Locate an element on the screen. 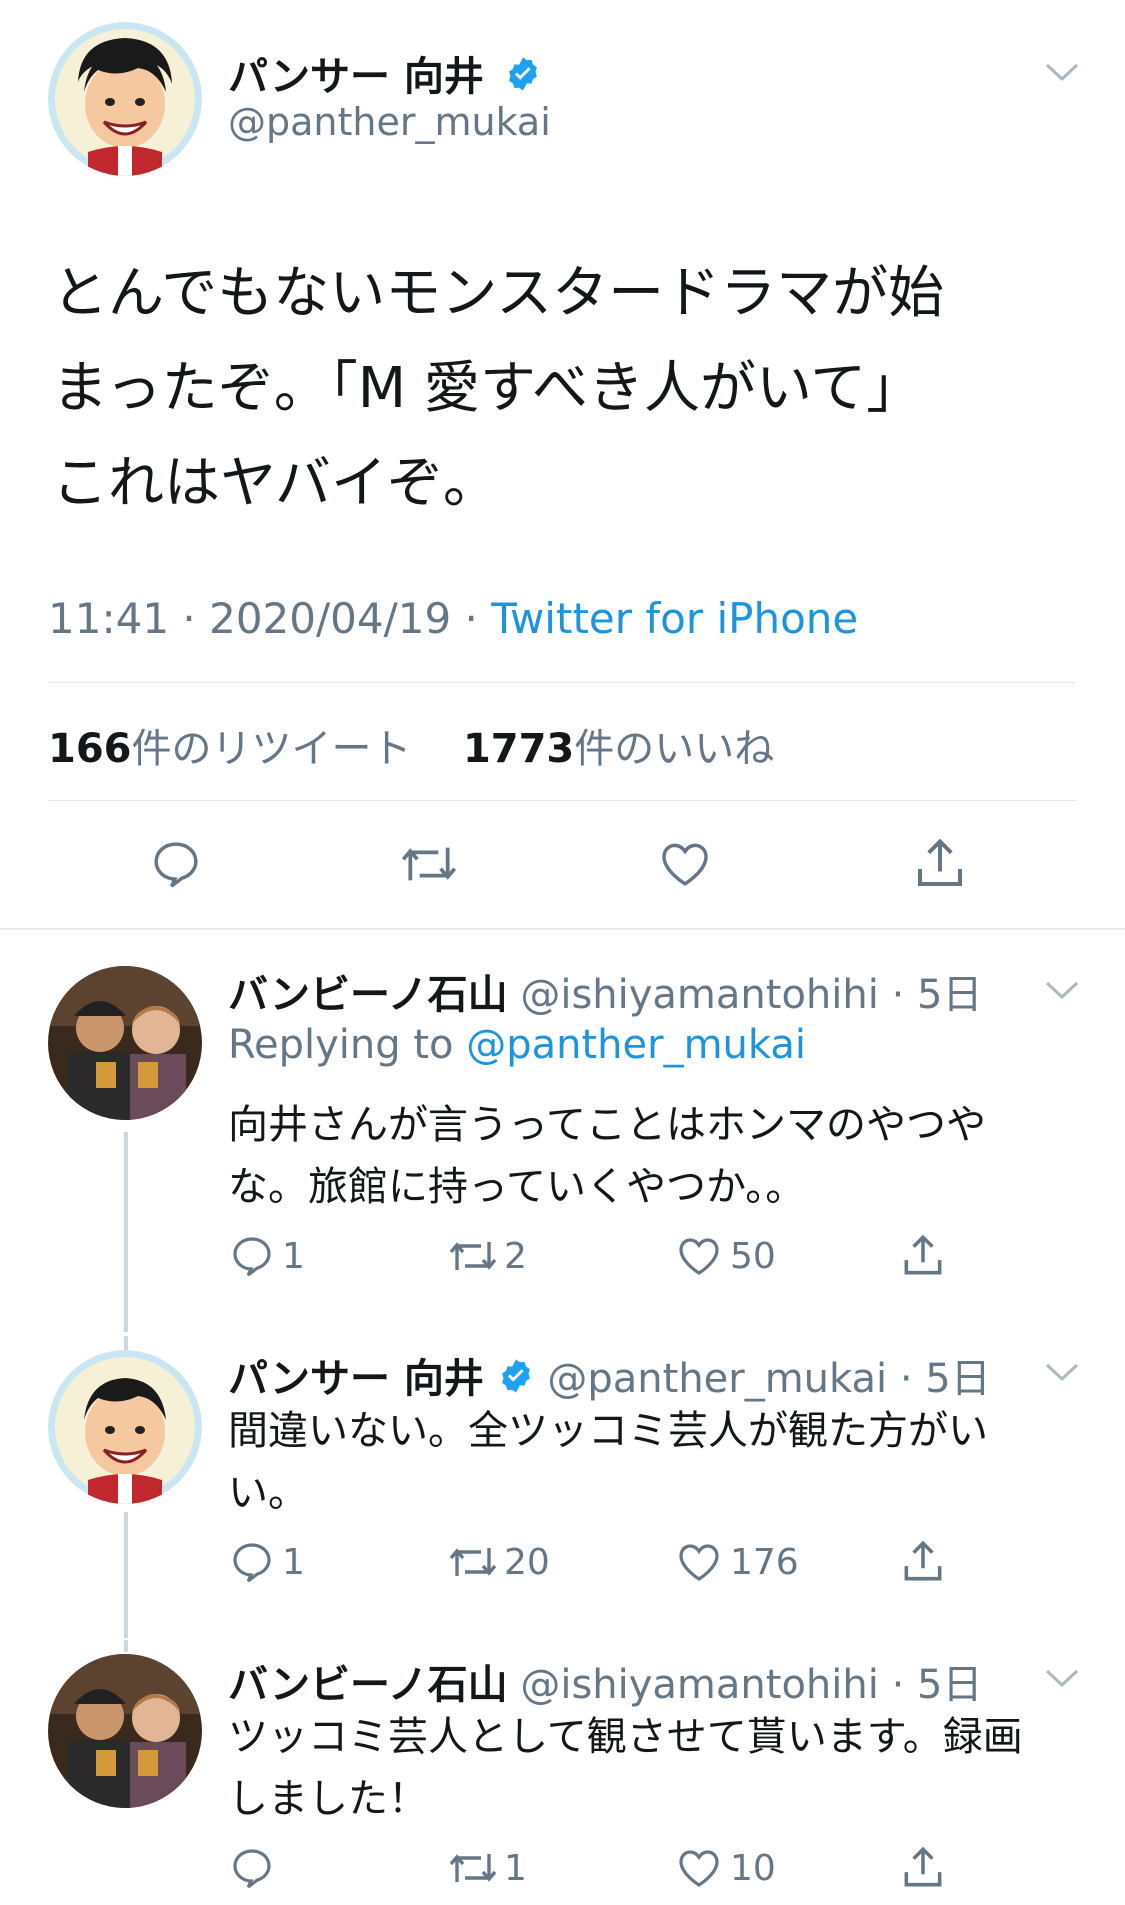  reply-author-name: パンサー 向井 is located at coordinates (356, 1379).